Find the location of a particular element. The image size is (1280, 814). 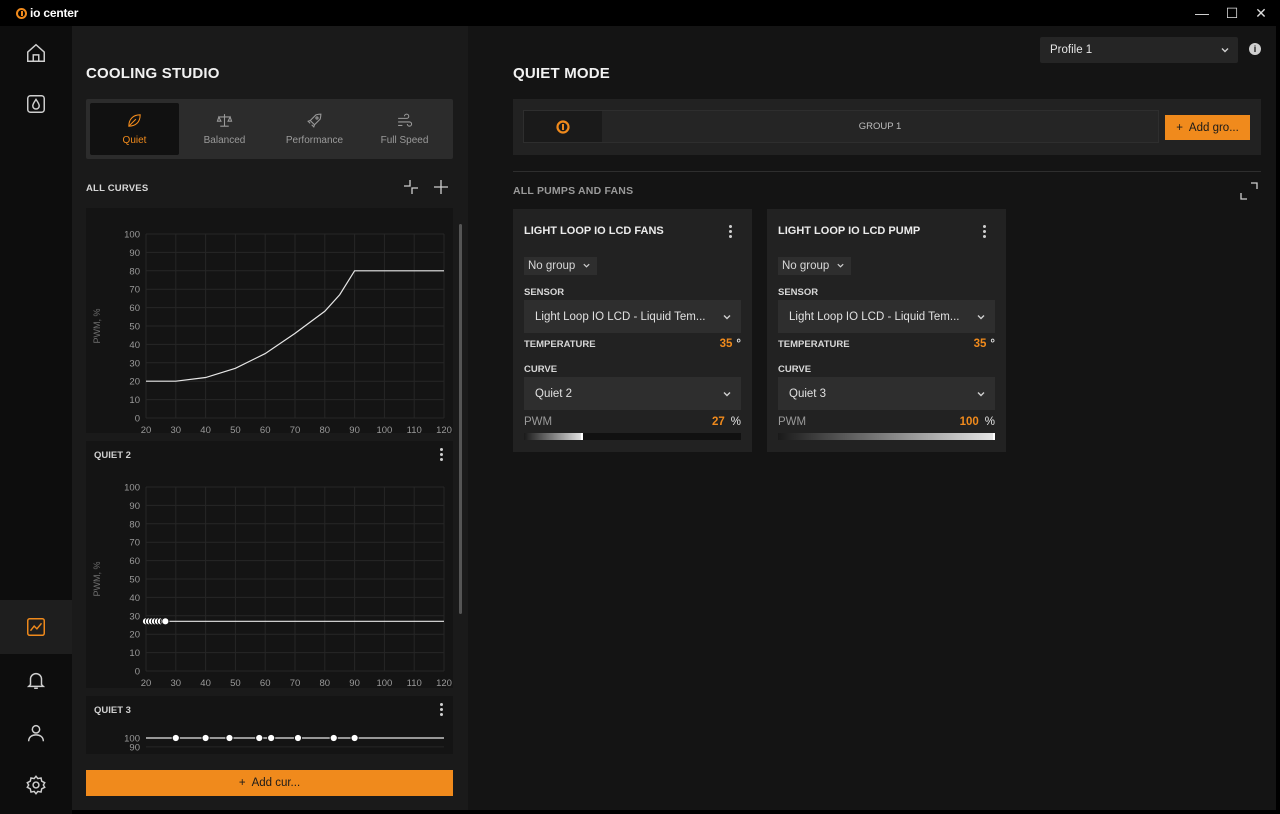

title-bar: io center — ☐ ✕ is located at coordinates (640, 13).